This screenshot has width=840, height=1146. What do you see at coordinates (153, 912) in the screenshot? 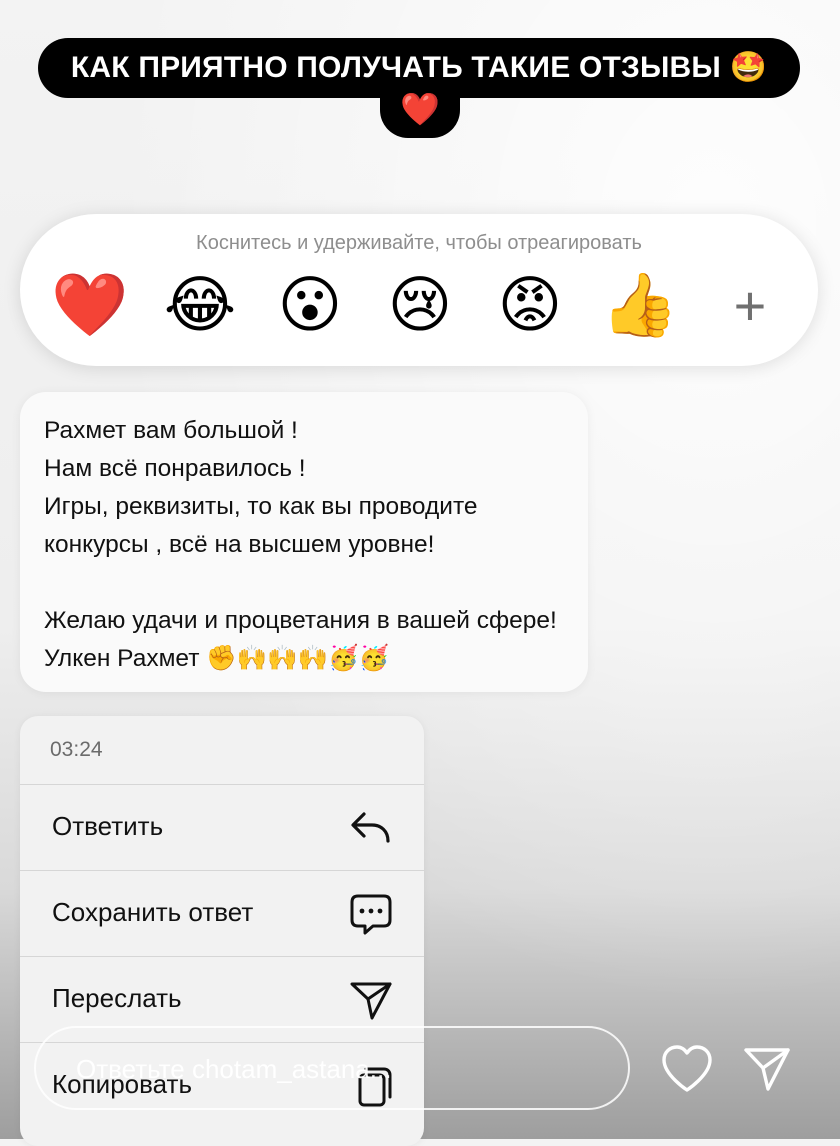
I see `menu-item-label: Сохранить ответ` at bounding box center [153, 912].